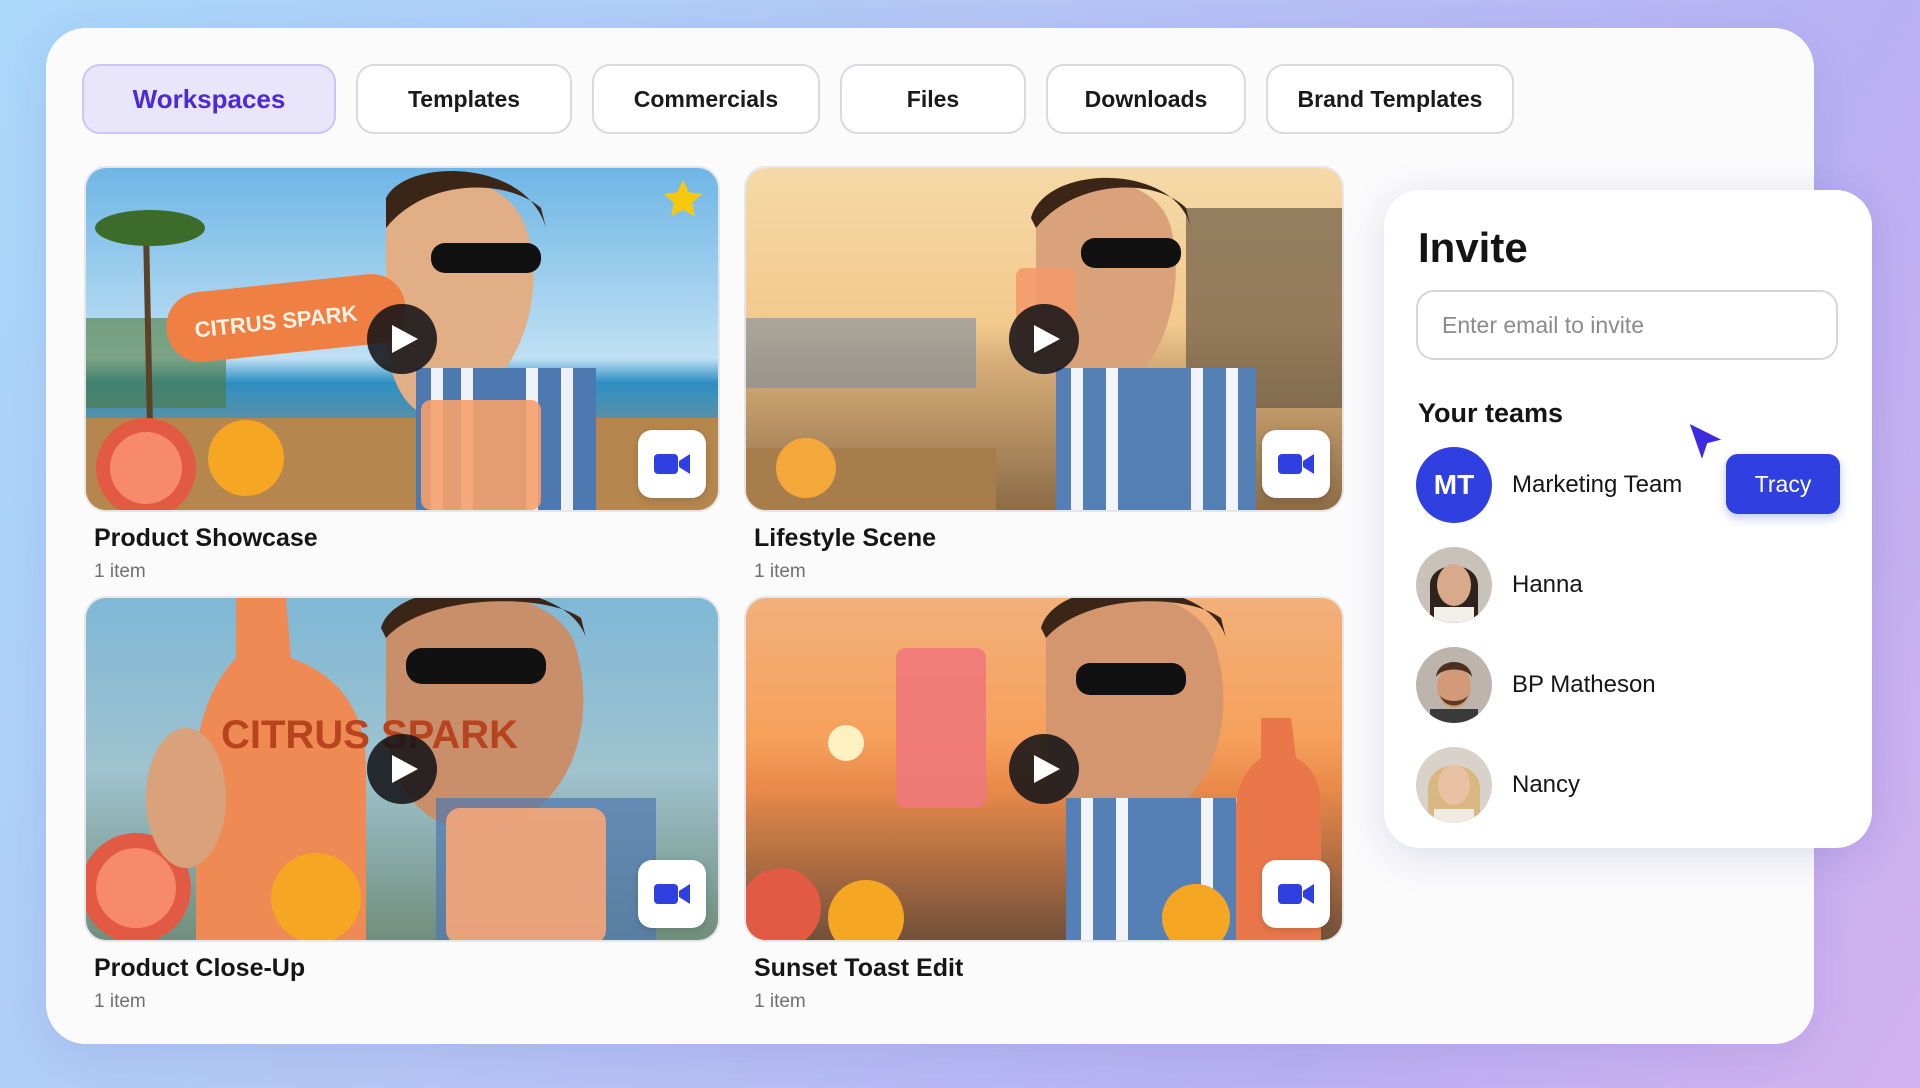 This screenshot has width=1920, height=1088. What do you see at coordinates (1546, 784) in the screenshot?
I see `member-name: Nancy` at bounding box center [1546, 784].